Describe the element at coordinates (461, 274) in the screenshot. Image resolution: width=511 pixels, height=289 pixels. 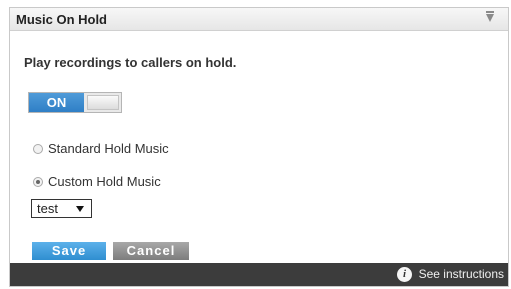
I see `see-instructions-link: See instructions` at that location.